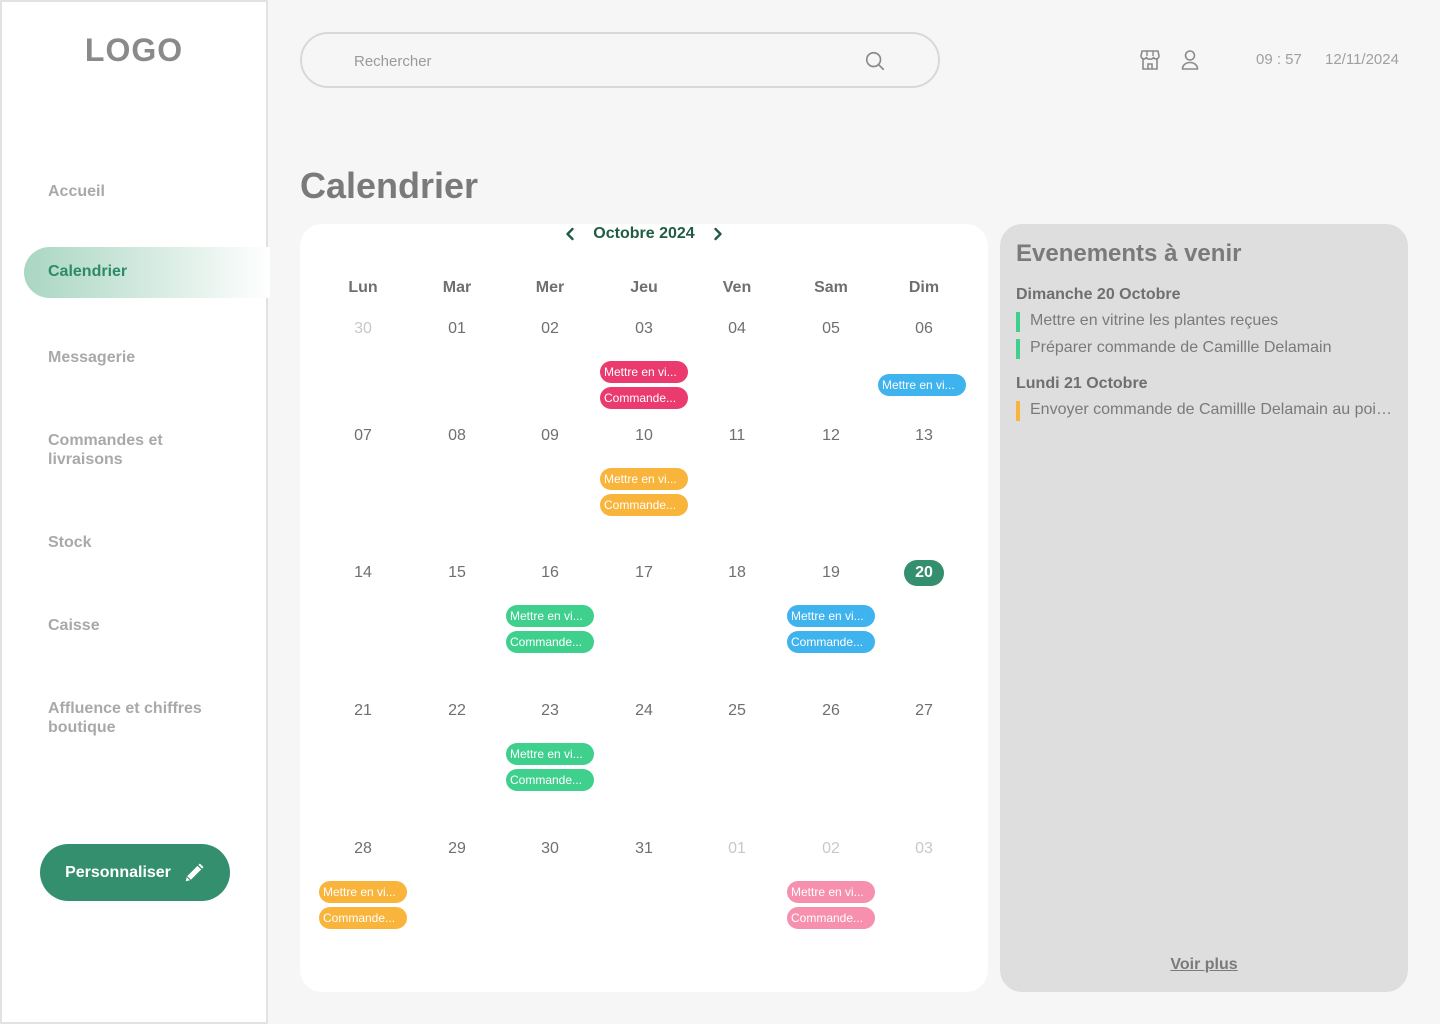  Describe the element at coordinates (148, 625) in the screenshot. I see `nav-item-caisse: Caisse` at that location.